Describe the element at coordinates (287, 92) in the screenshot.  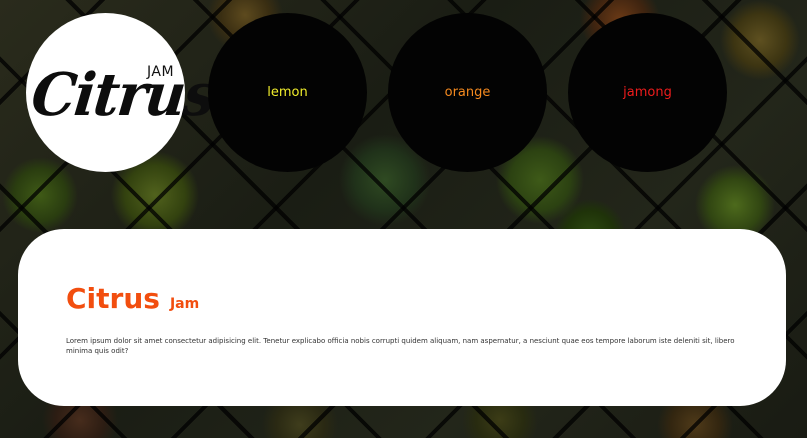
I see `nav-lemon: lemon` at that location.